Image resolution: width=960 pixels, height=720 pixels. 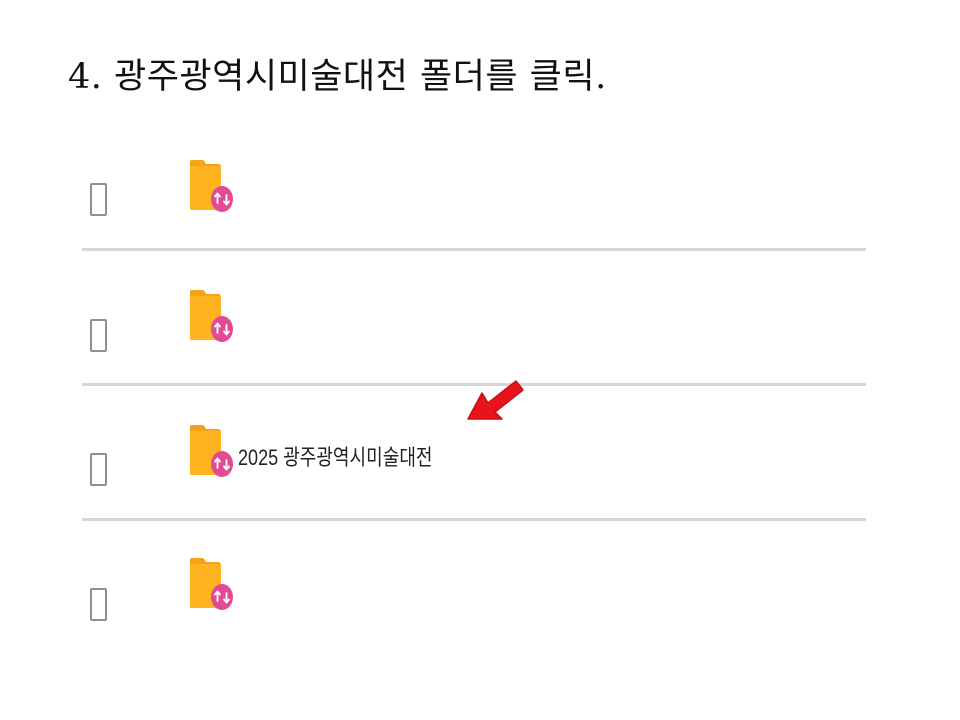 What do you see at coordinates (337, 77) in the screenshot?
I see `instruction-title: 4. 광주광역시미술대전 폴더를 클릭.` at bounding box center [337, 77].